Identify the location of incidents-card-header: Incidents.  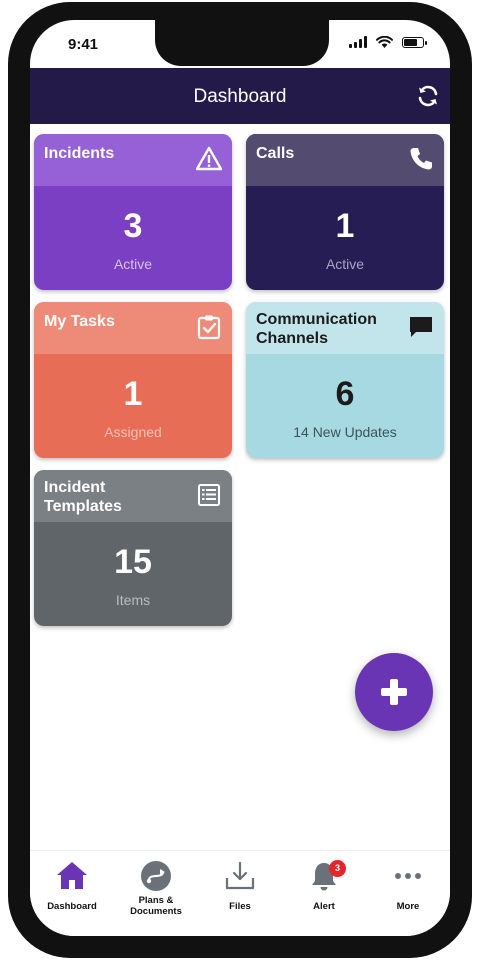
(133, 160).